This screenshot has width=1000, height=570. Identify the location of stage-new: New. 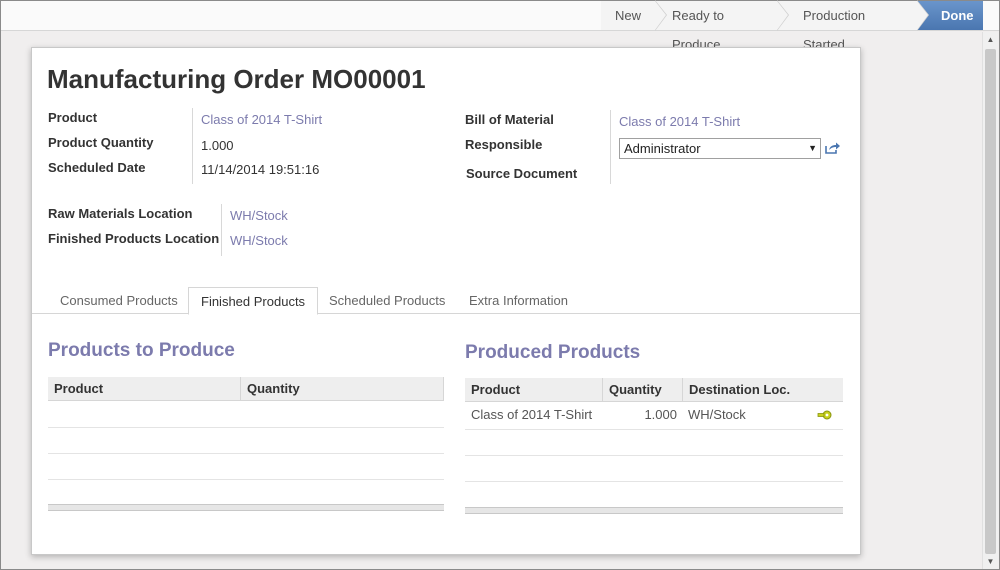
(634, 15).